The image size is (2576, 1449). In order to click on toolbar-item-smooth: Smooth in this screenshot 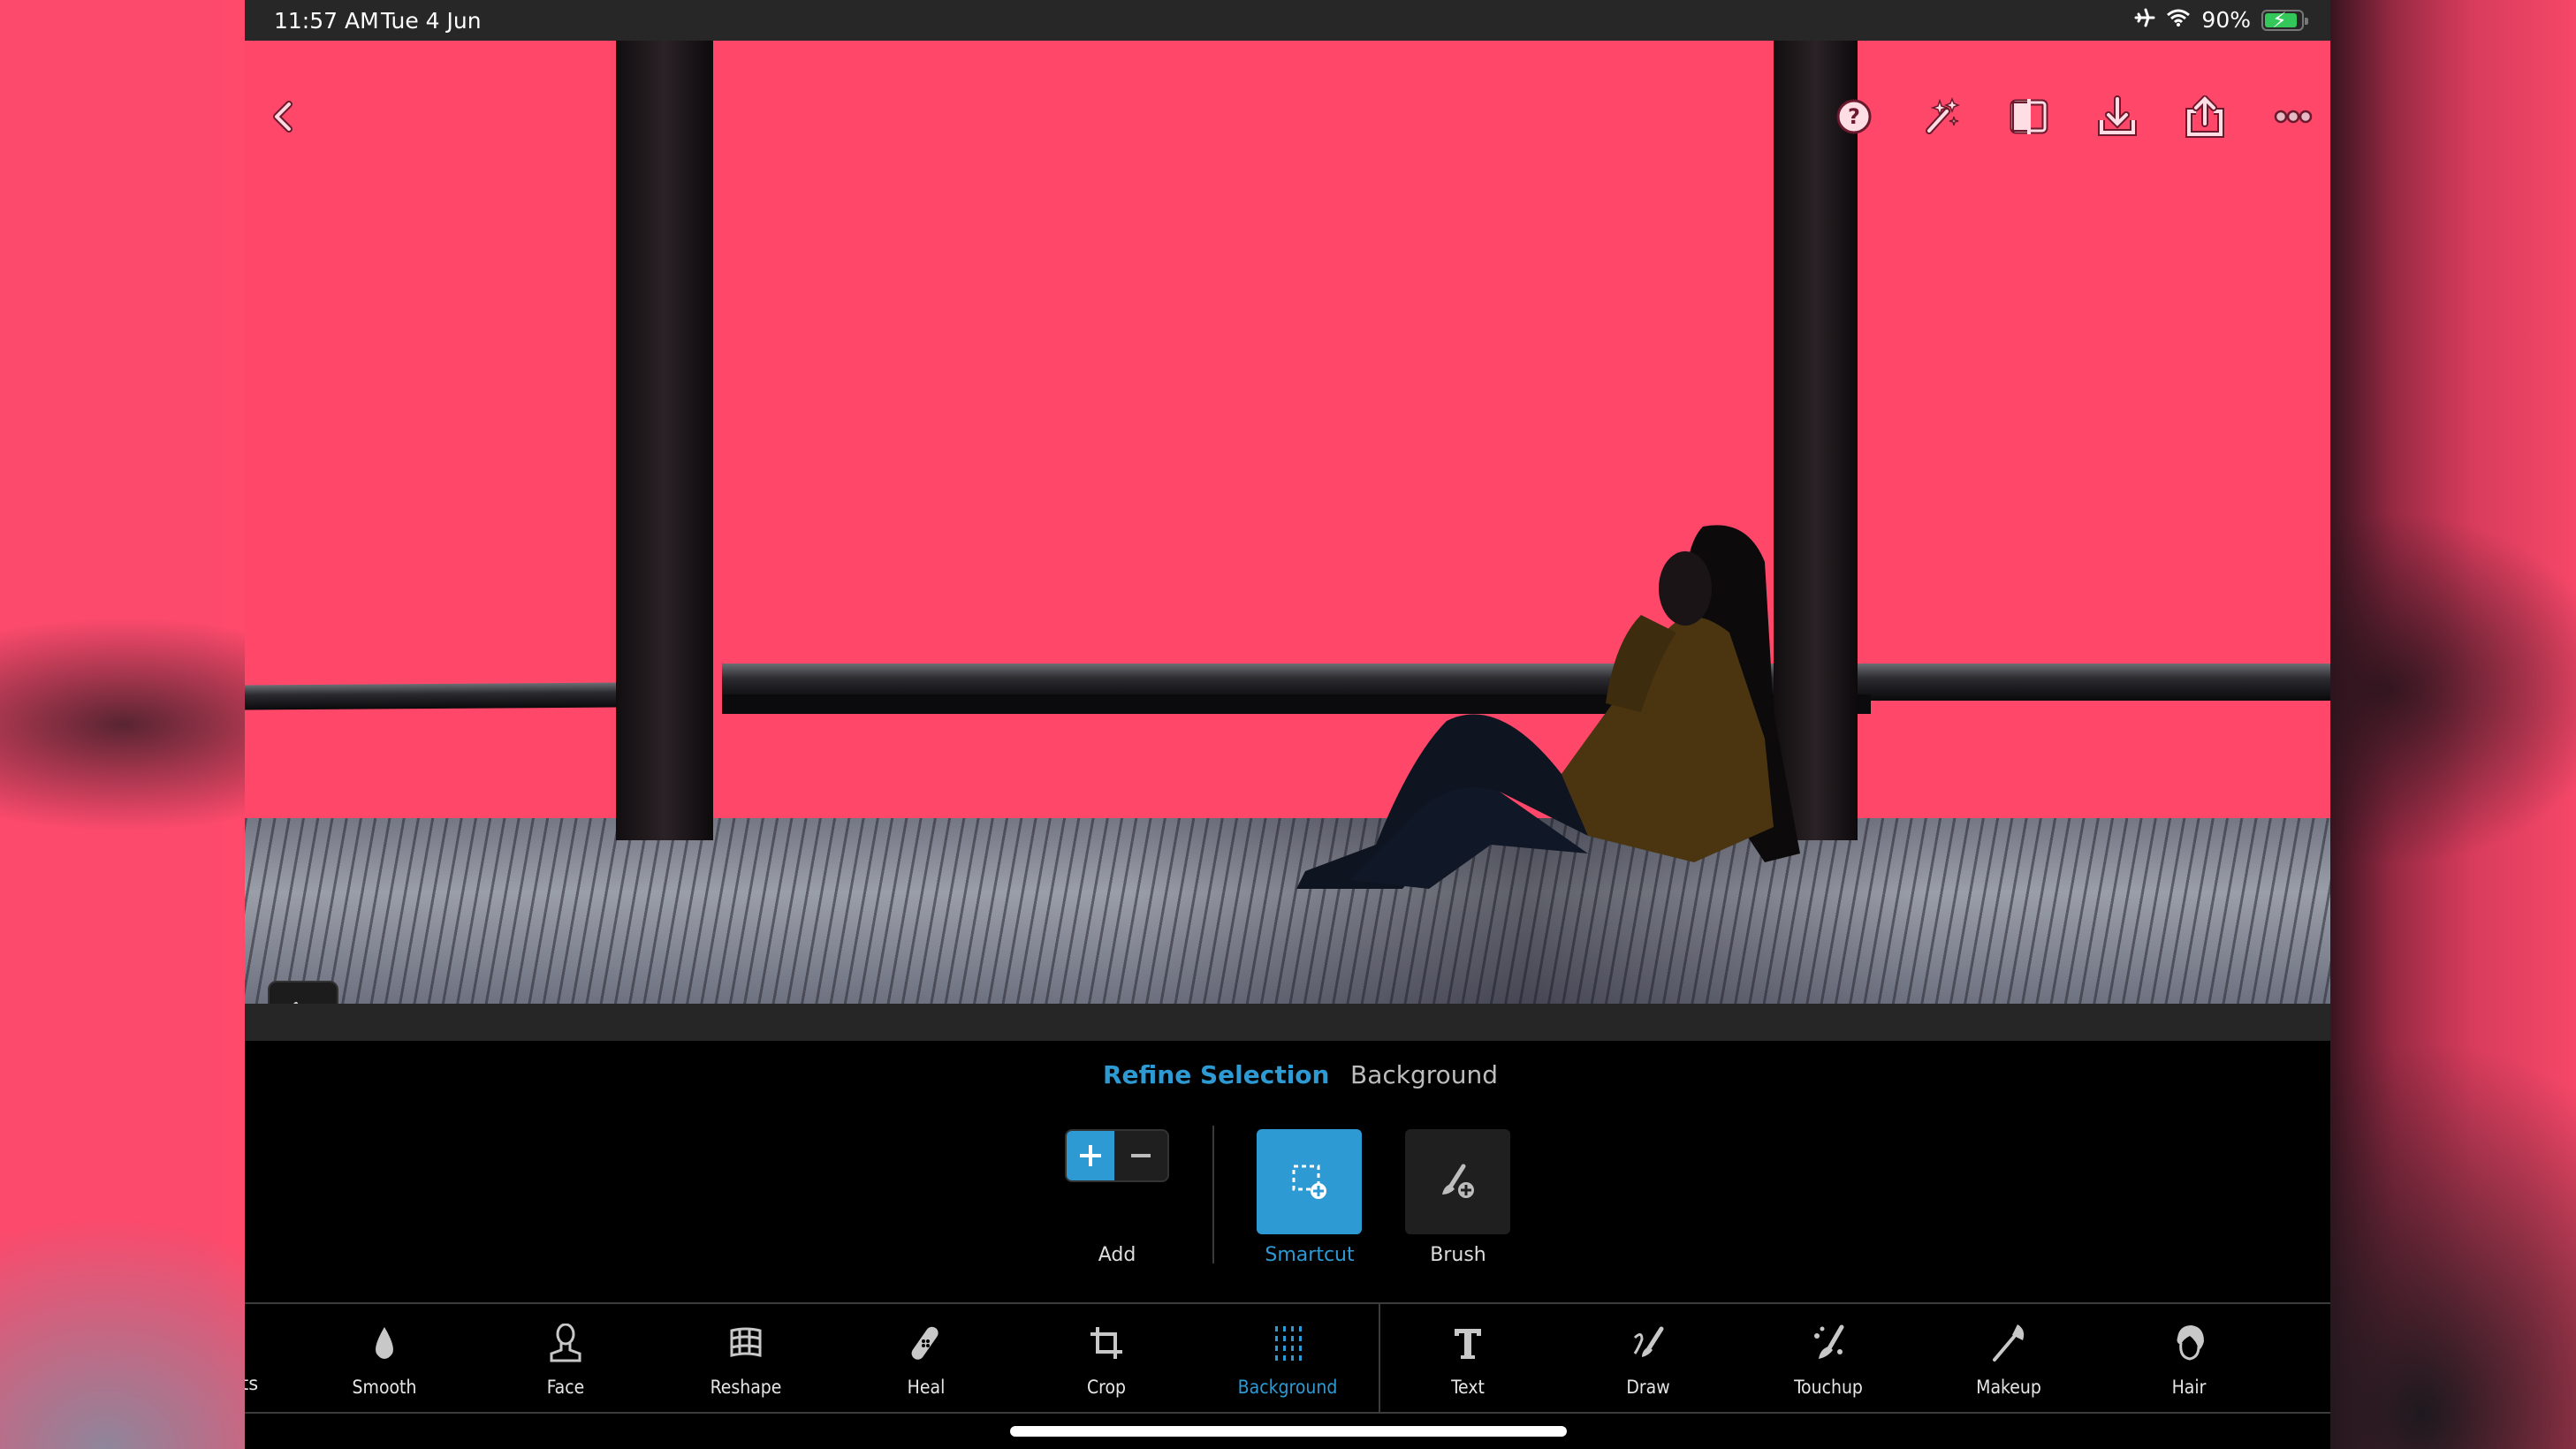, I will do `click(384, 1360)`.